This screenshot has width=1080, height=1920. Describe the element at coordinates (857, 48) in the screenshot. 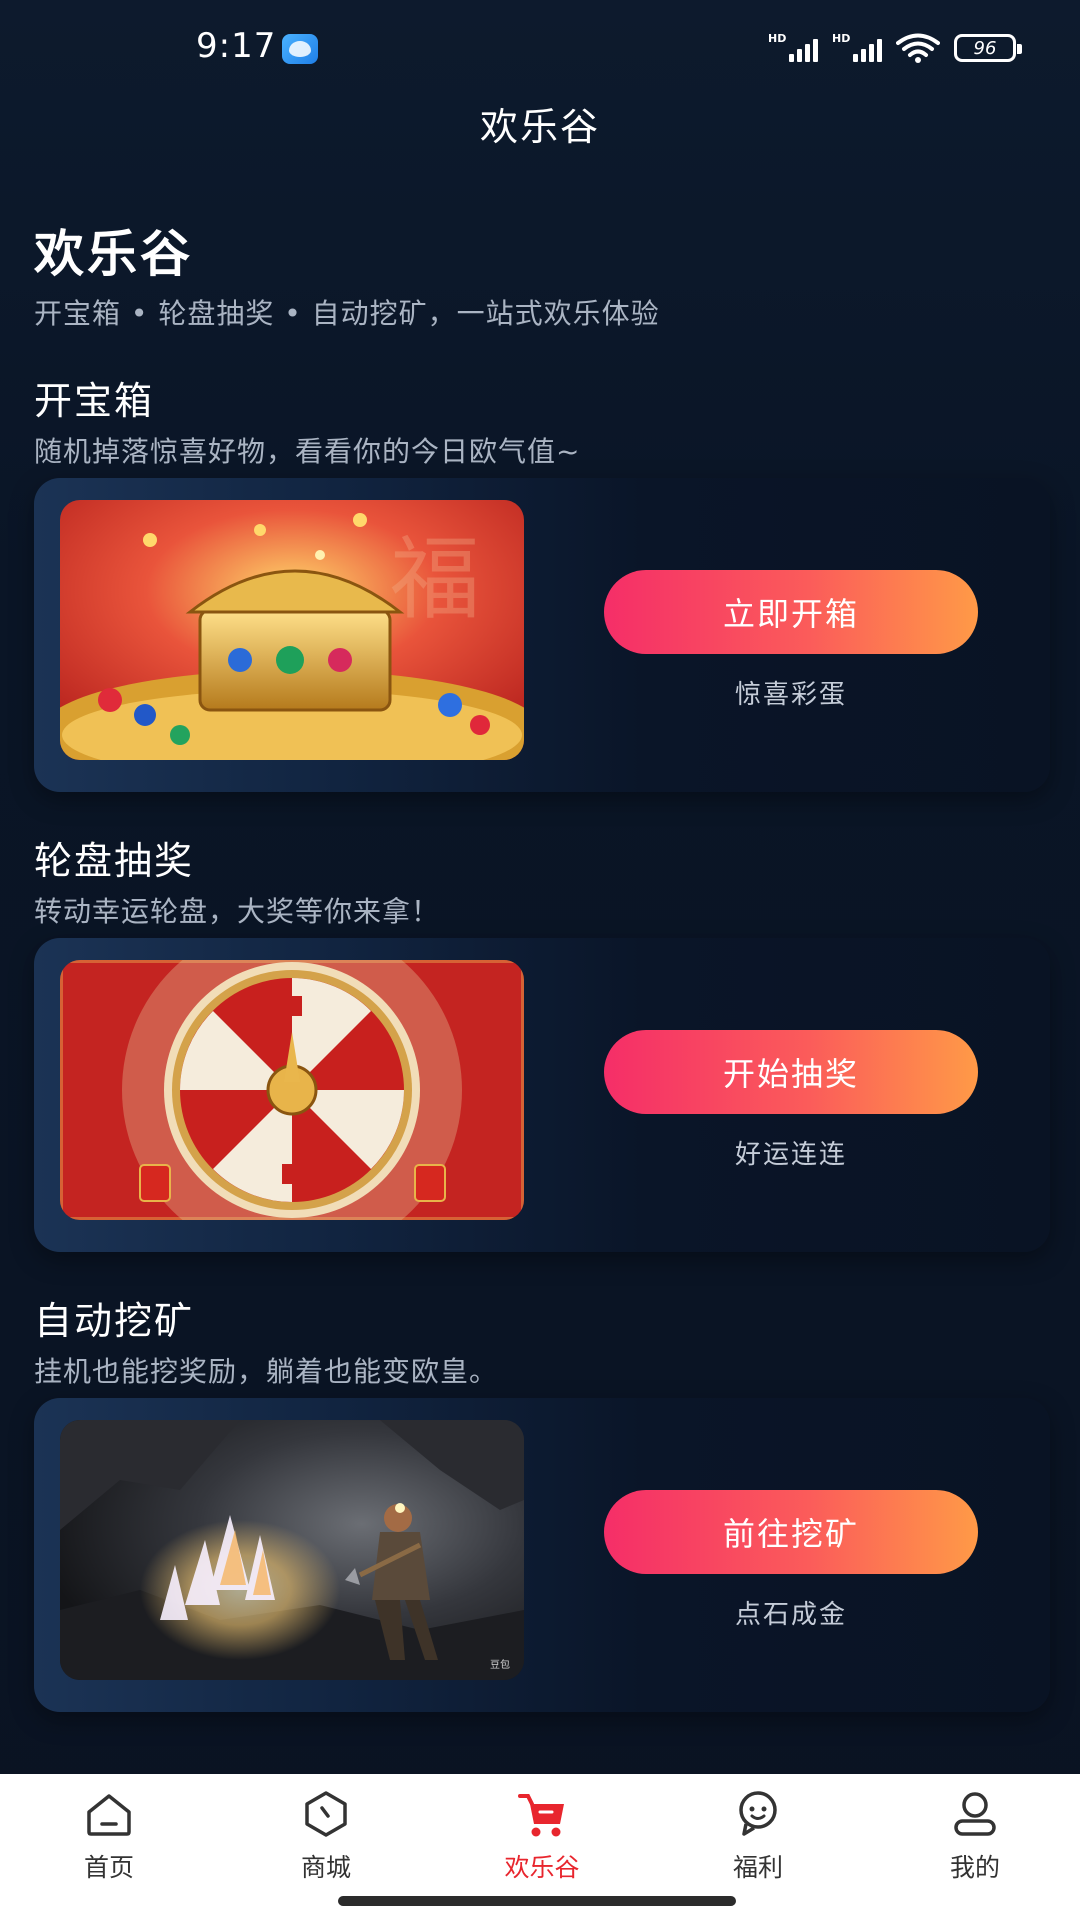

I see `cellular-signal-icon-2: HD` at that location.